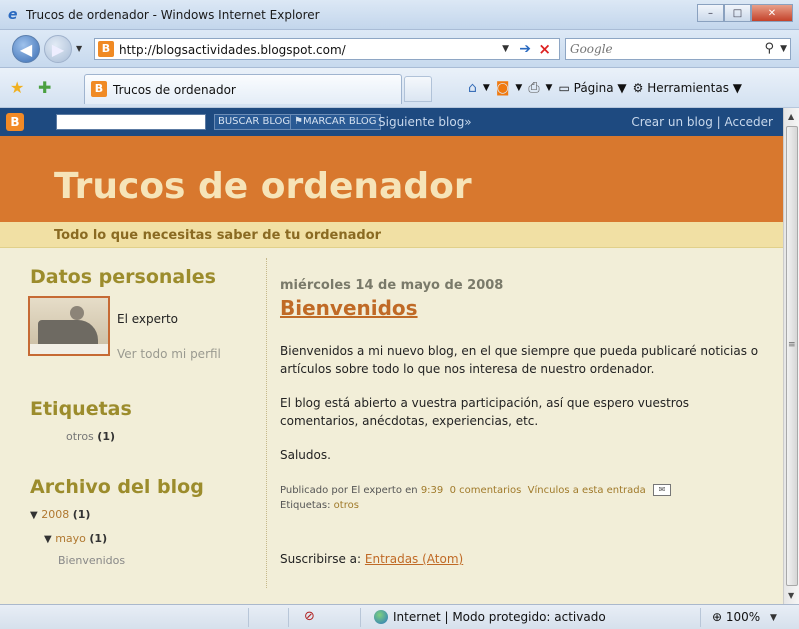 This screenshot has height=629, width=799. What do you see at coordinates (169, 354) in the screenshot?
I see `view-profile-link: Ver todo mi perfil` at bounding box center [169, 354].